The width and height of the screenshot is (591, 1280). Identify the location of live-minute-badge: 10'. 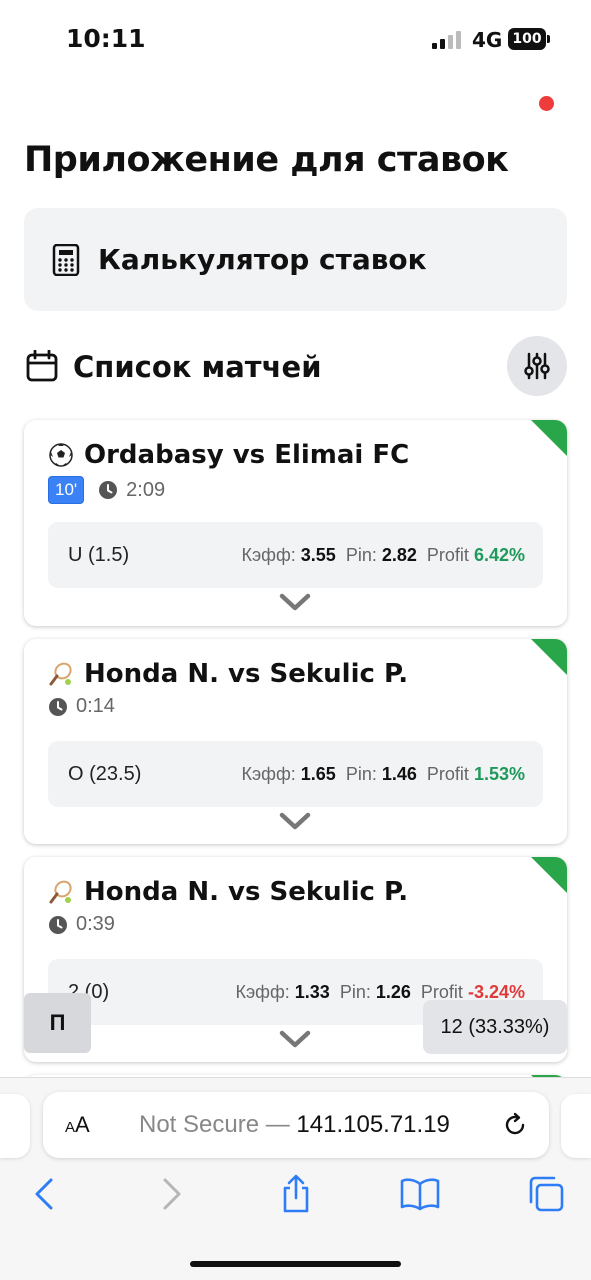
(66, 490).